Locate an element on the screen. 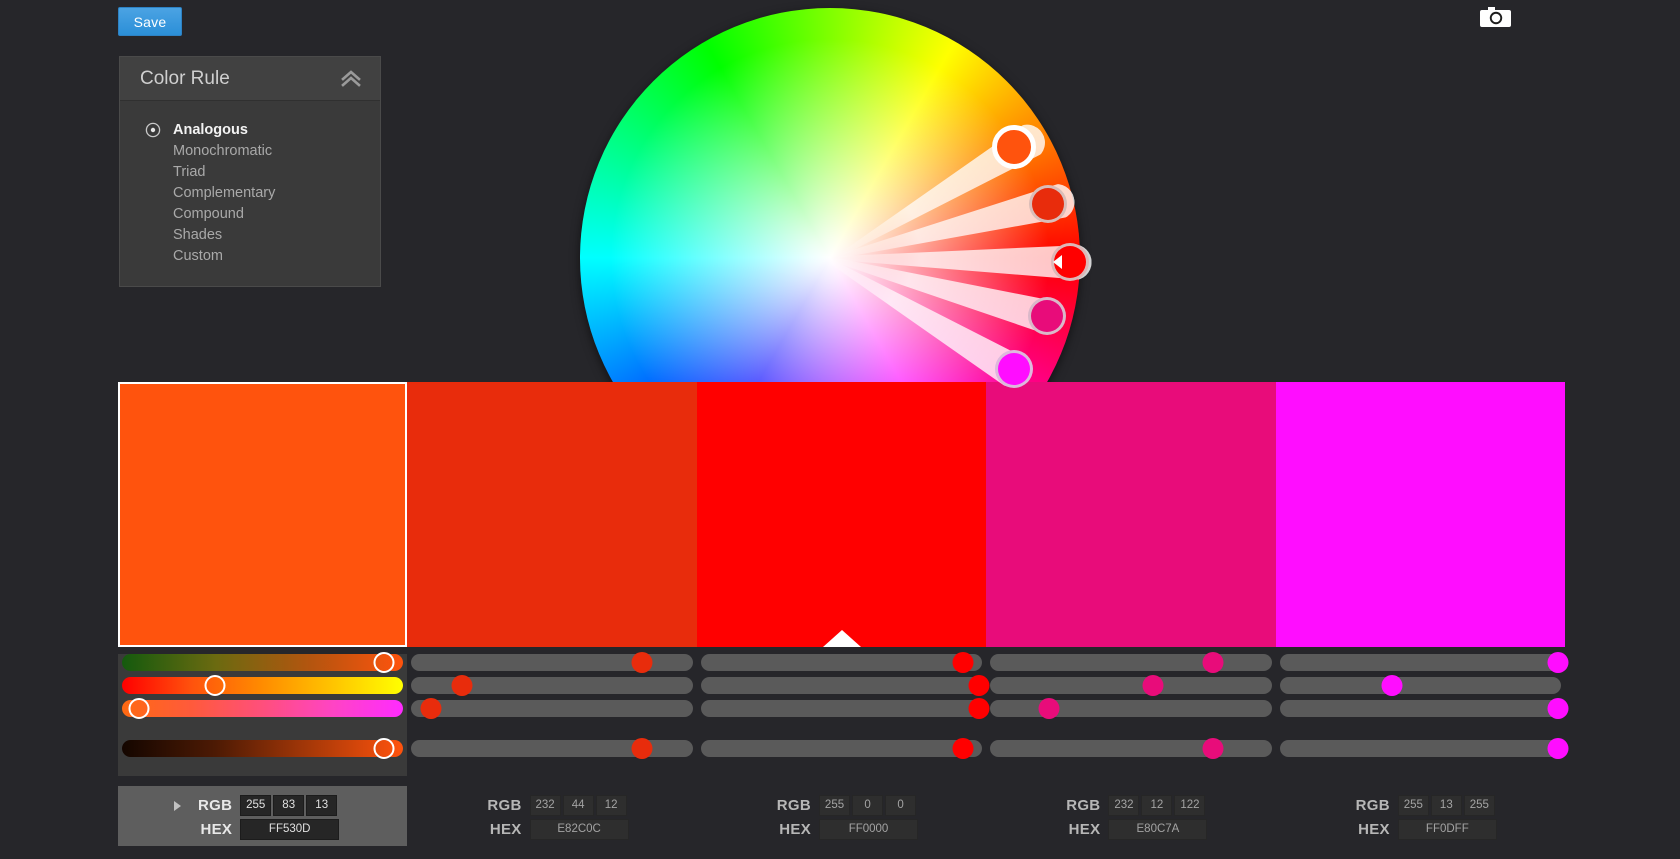 The height and width of the screenshot is (859, 1680). marker-ff530d is located at coordinates (1014, 147).